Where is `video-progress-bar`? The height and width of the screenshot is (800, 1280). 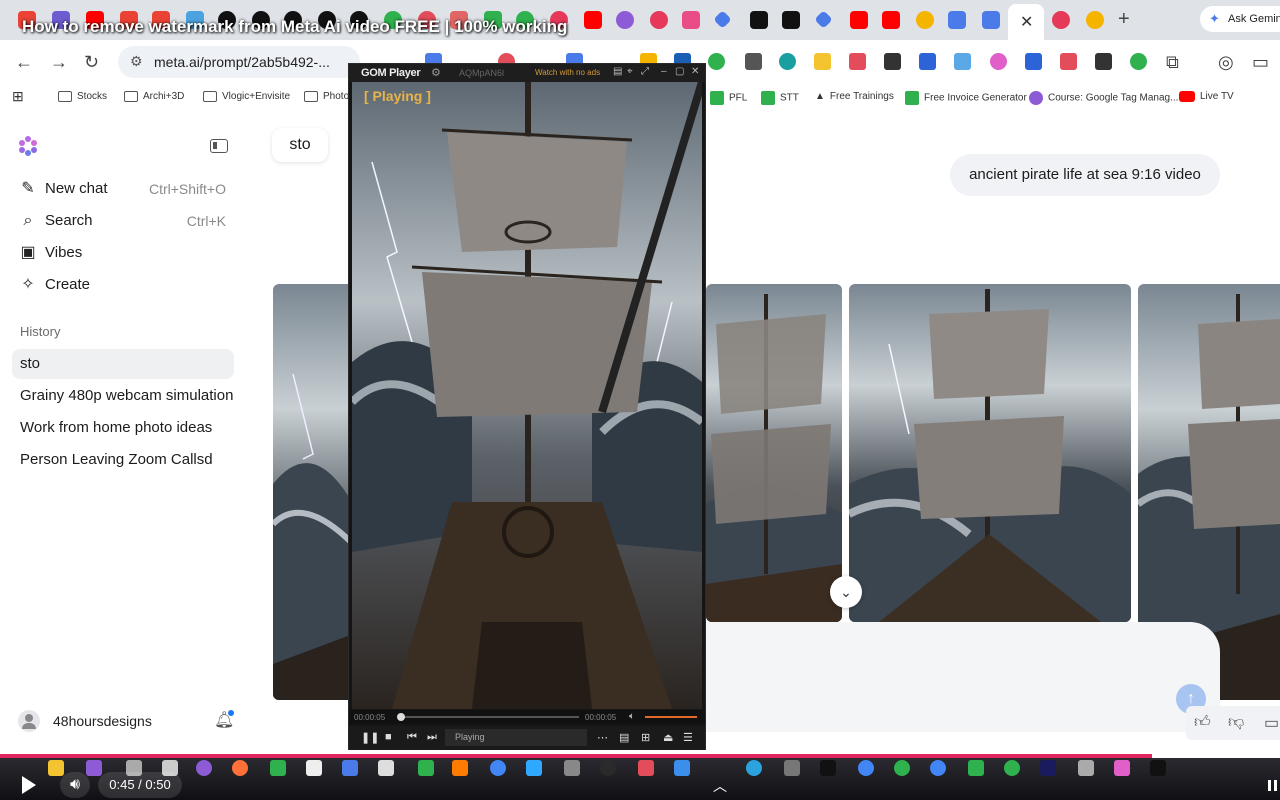 video-progress-bar is located at coordinates (640, 756).